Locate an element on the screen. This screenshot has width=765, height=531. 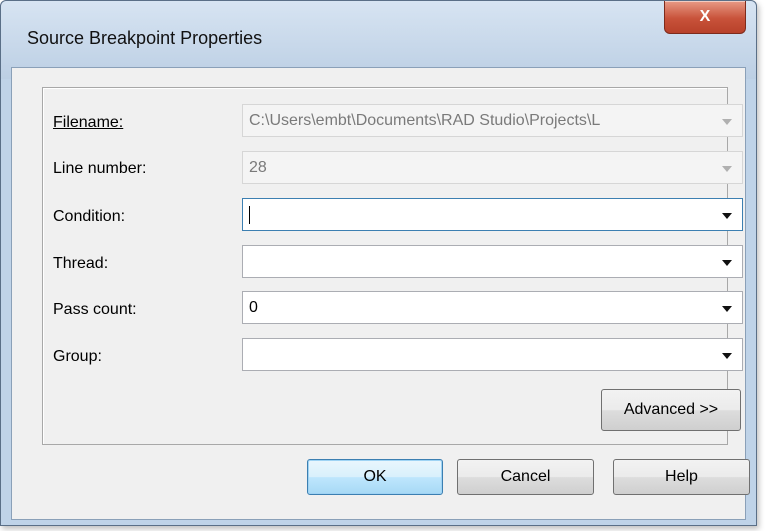
advanced-button: Advanced >> is located at coordinates (671, 410).